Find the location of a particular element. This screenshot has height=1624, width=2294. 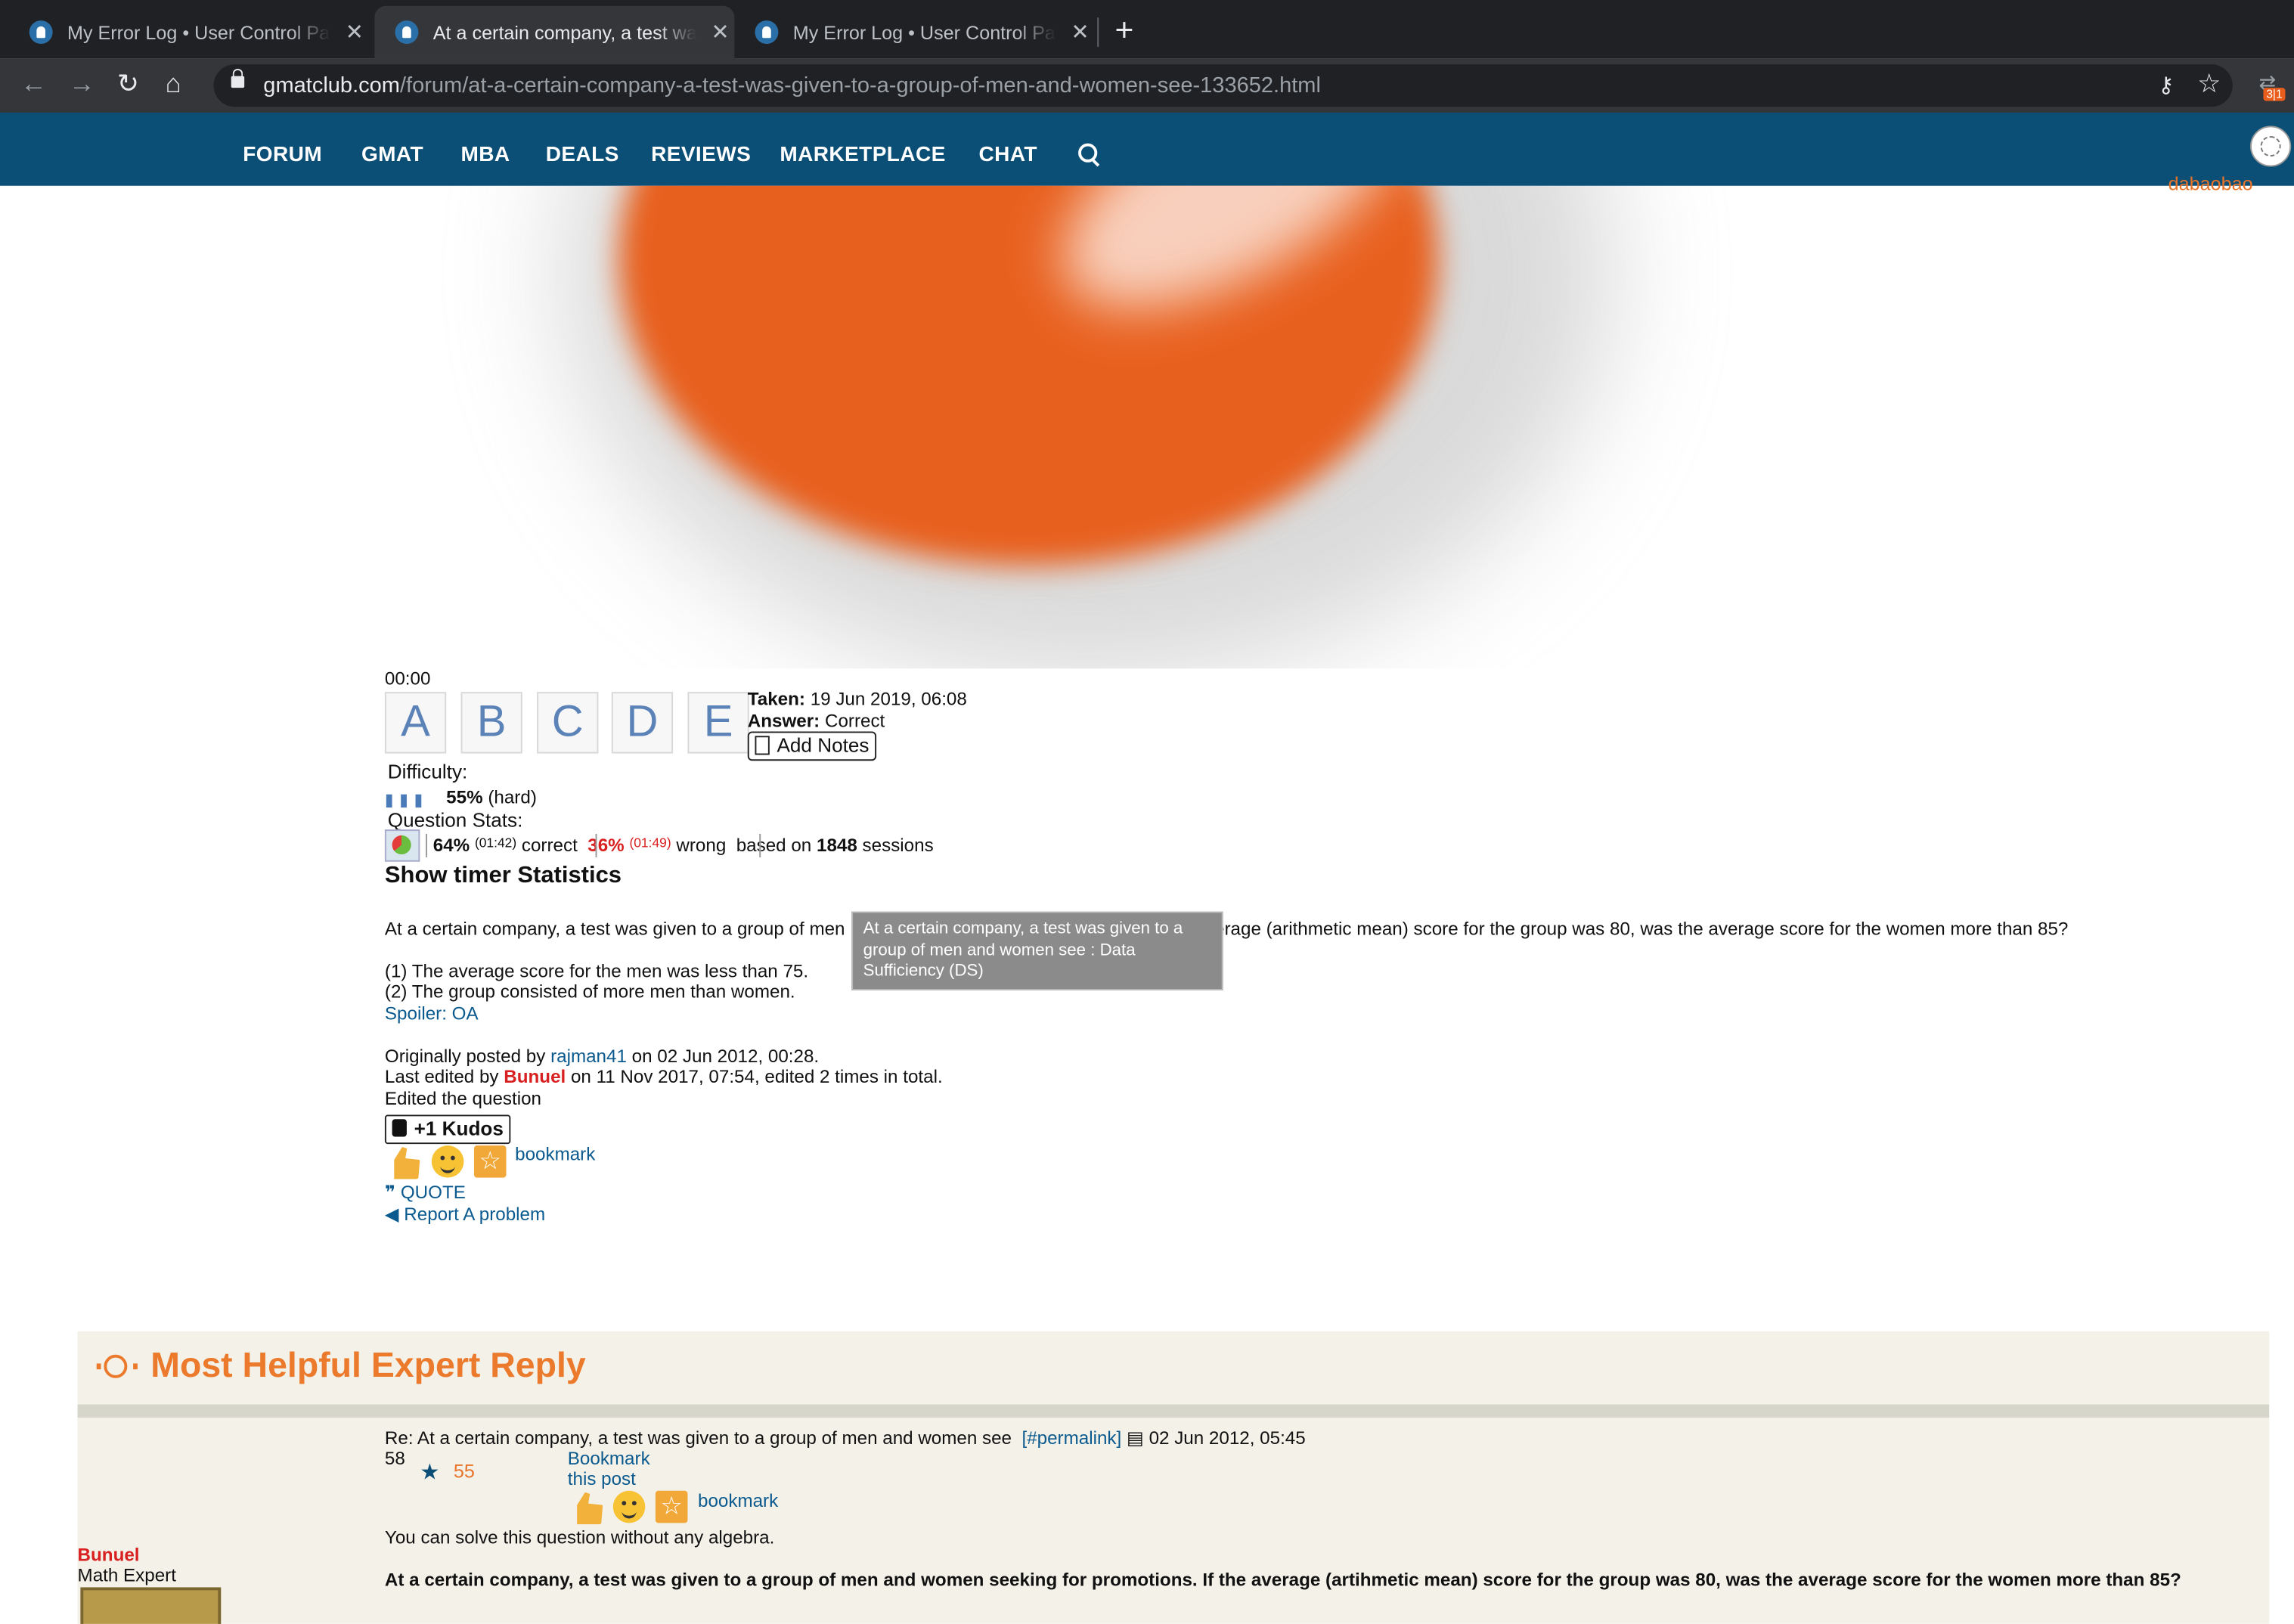

back-icon: ← is located at coordinates (33, 84).